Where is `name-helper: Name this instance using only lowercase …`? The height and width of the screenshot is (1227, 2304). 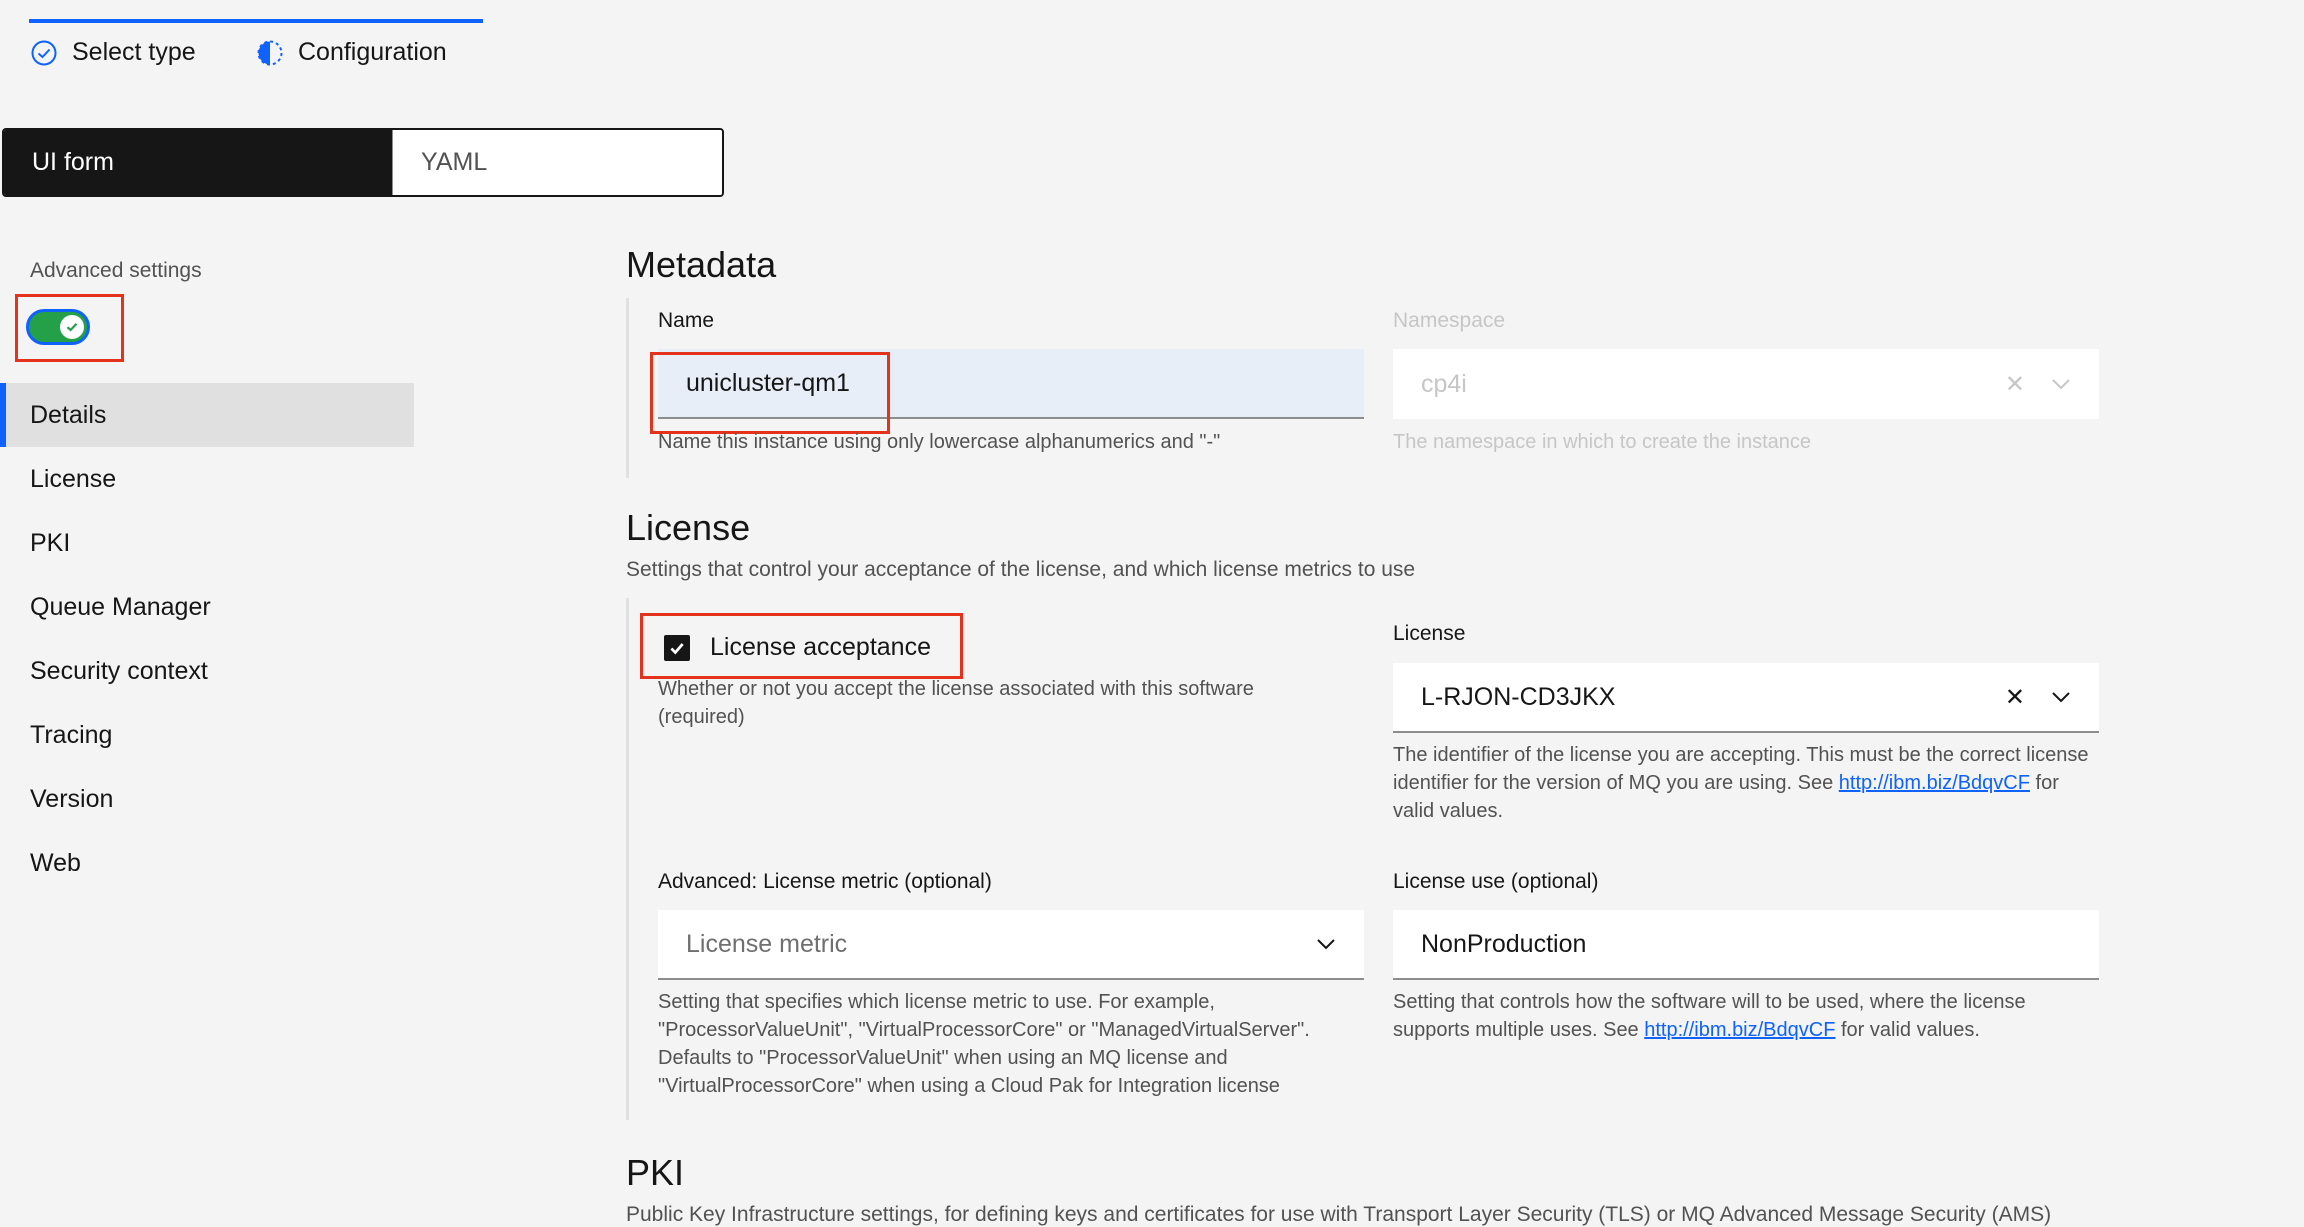
name-helper: Name this instance using only lowercase … is located at coordinates (939, 442).